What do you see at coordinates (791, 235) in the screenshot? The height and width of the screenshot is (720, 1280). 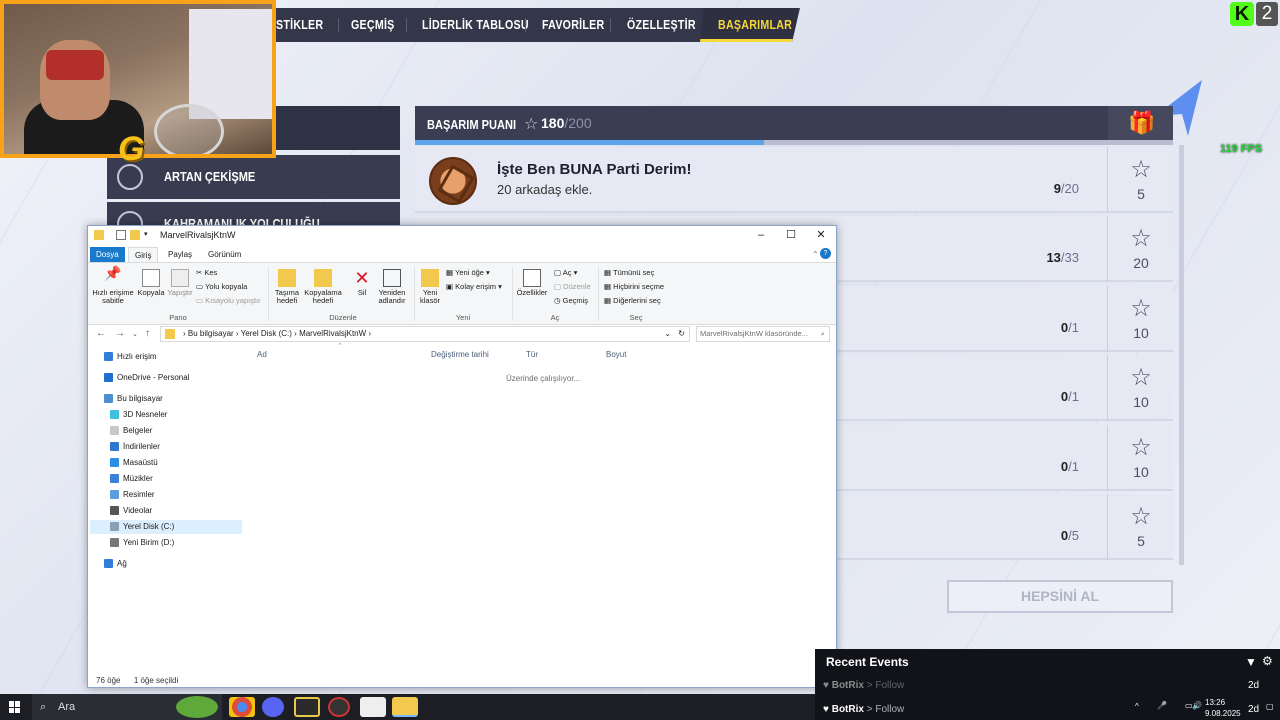 I see `maximize-button: ☐` at bounding box center [791, 235].